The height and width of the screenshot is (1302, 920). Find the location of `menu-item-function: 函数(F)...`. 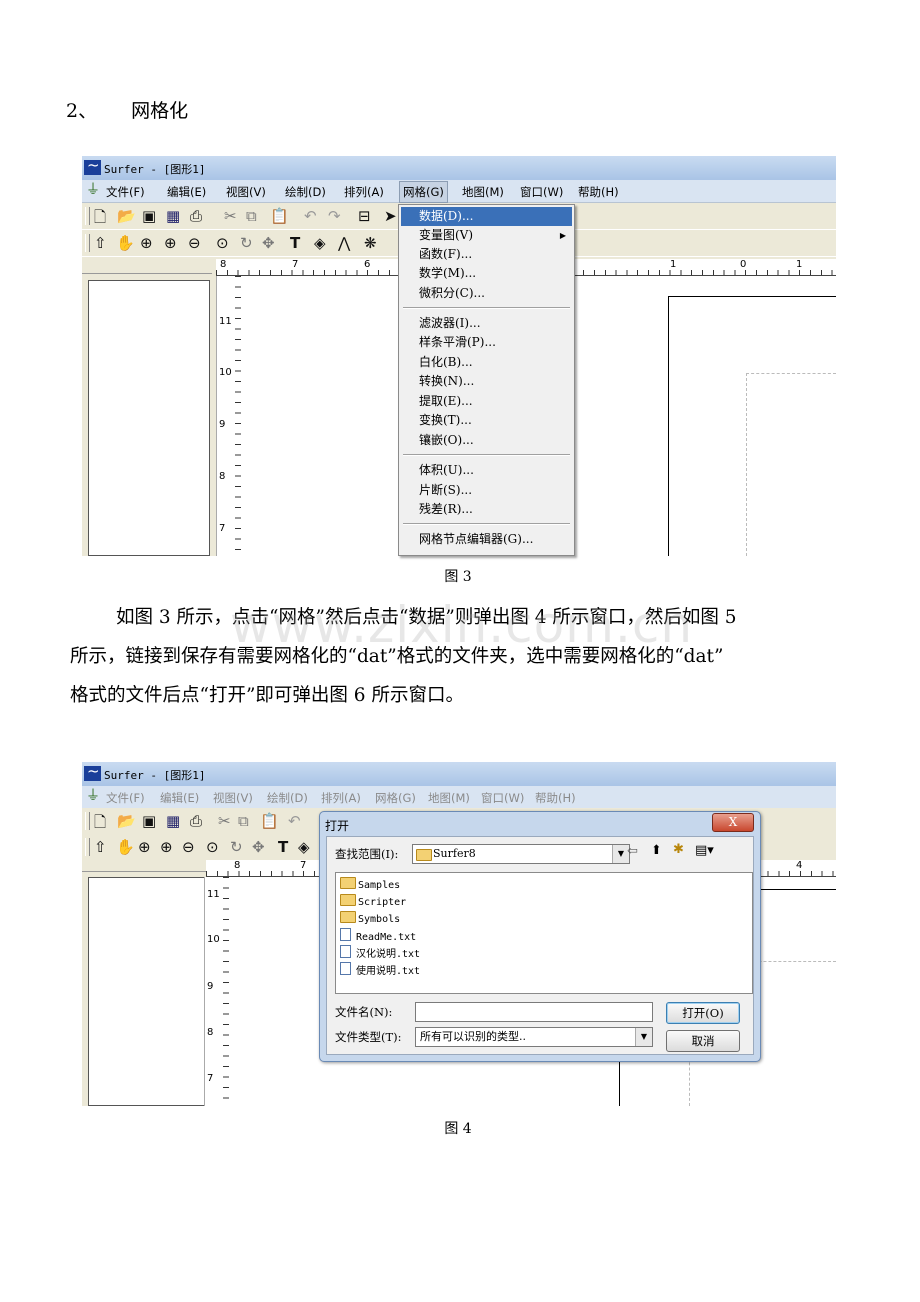

menu-item-function: 函数(F)... is located at coordinates (486, 254).